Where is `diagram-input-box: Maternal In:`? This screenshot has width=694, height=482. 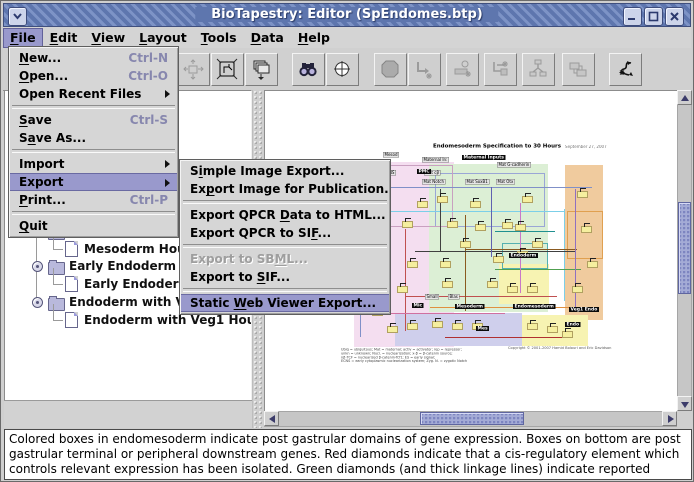 diagram-input-box: Maternal In: is located at coordinates (435, 160).